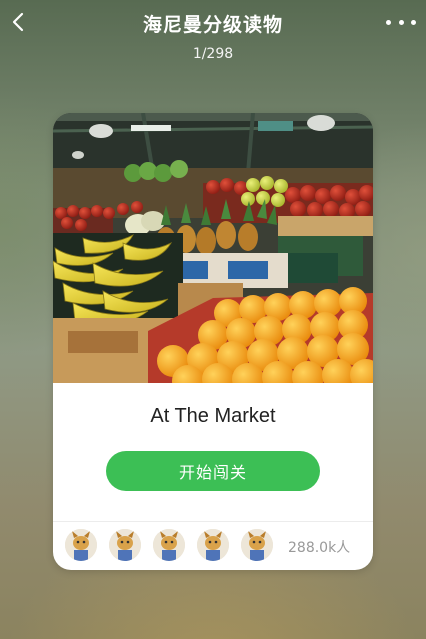 This screenshot has height=639, width=426. I want to click on start-challenge-button: 开始闯关, so click(213, 471).